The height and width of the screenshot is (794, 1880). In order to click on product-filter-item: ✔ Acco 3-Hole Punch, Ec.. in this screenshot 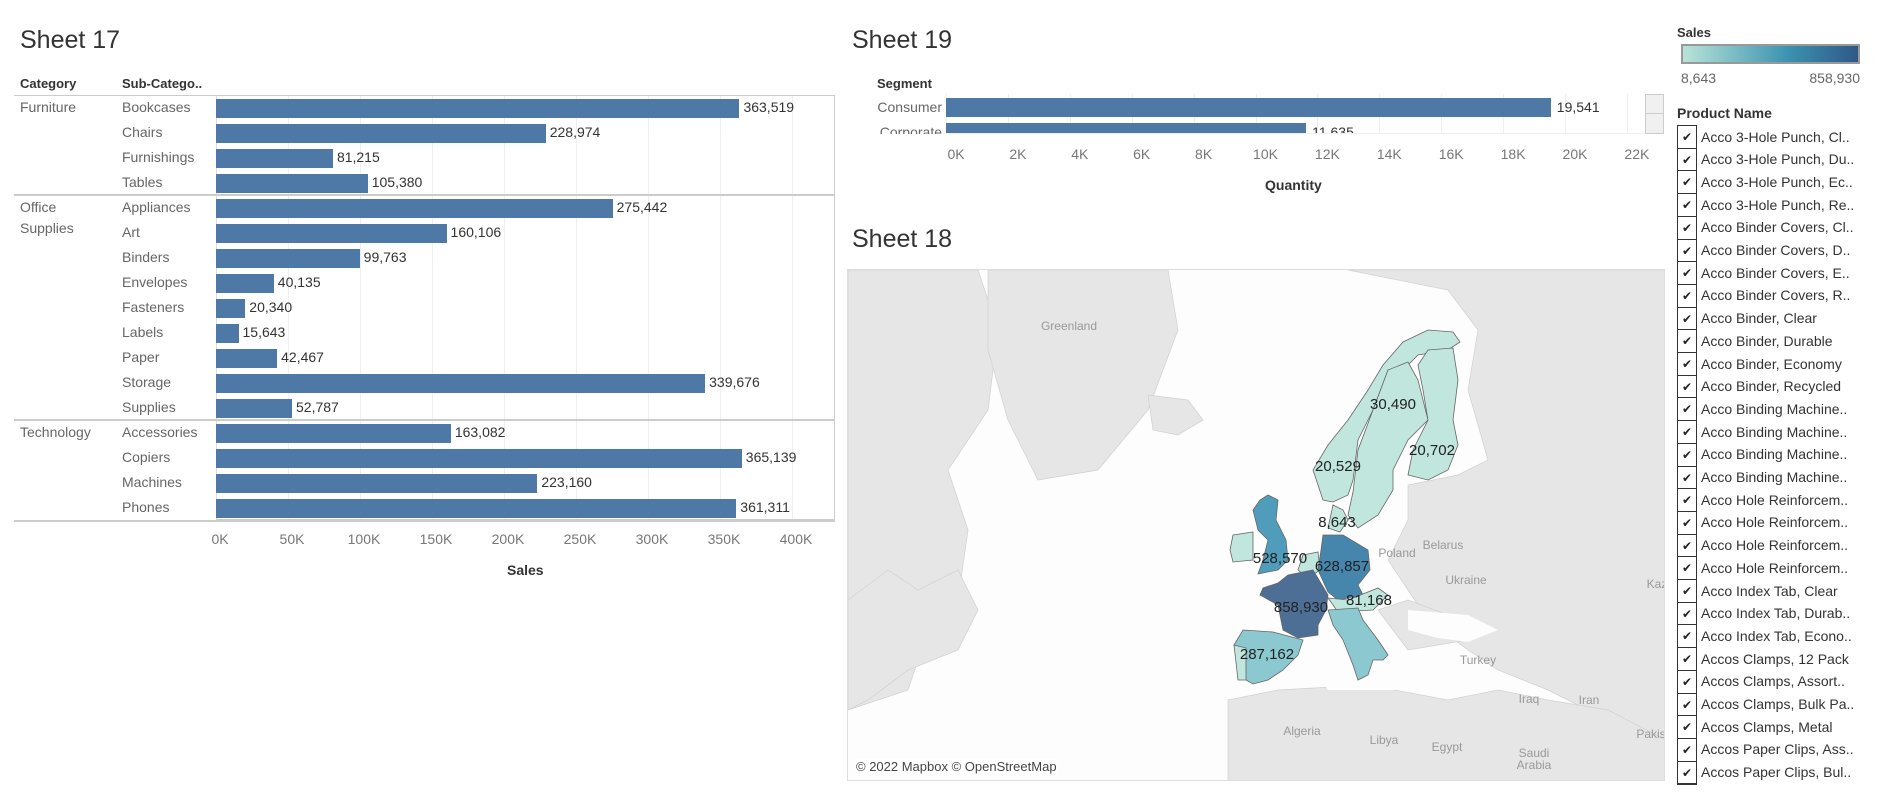, I will do `click(1778, 182)`.